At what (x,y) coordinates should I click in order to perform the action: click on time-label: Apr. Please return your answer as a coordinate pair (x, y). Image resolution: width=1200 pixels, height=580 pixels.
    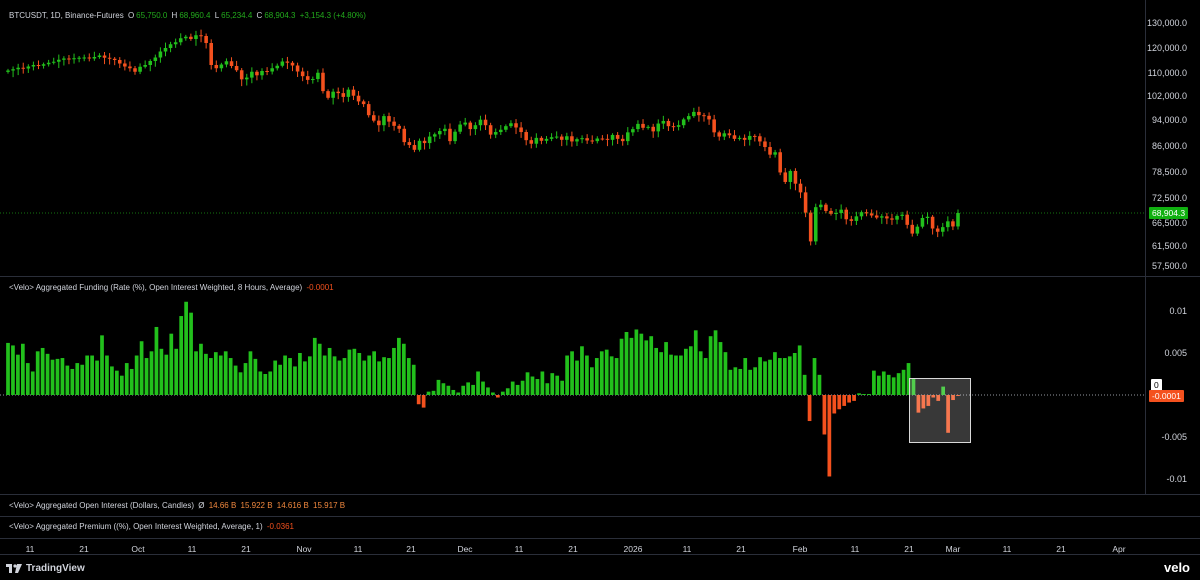
    Looking at the image, I should click on (1119, 549).